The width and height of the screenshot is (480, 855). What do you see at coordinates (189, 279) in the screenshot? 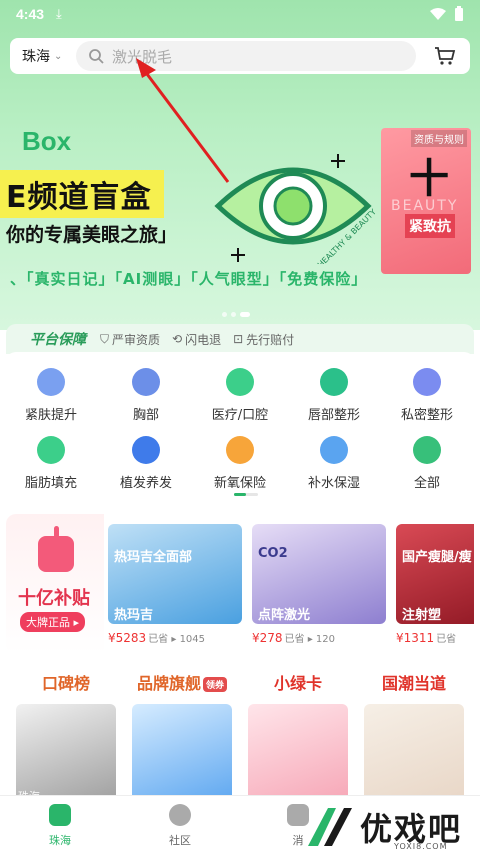
I see `banner-tags: 、「真实日记」「AI测眼」「人气眼型」「免费保险」` at bounding box center [189, 279].